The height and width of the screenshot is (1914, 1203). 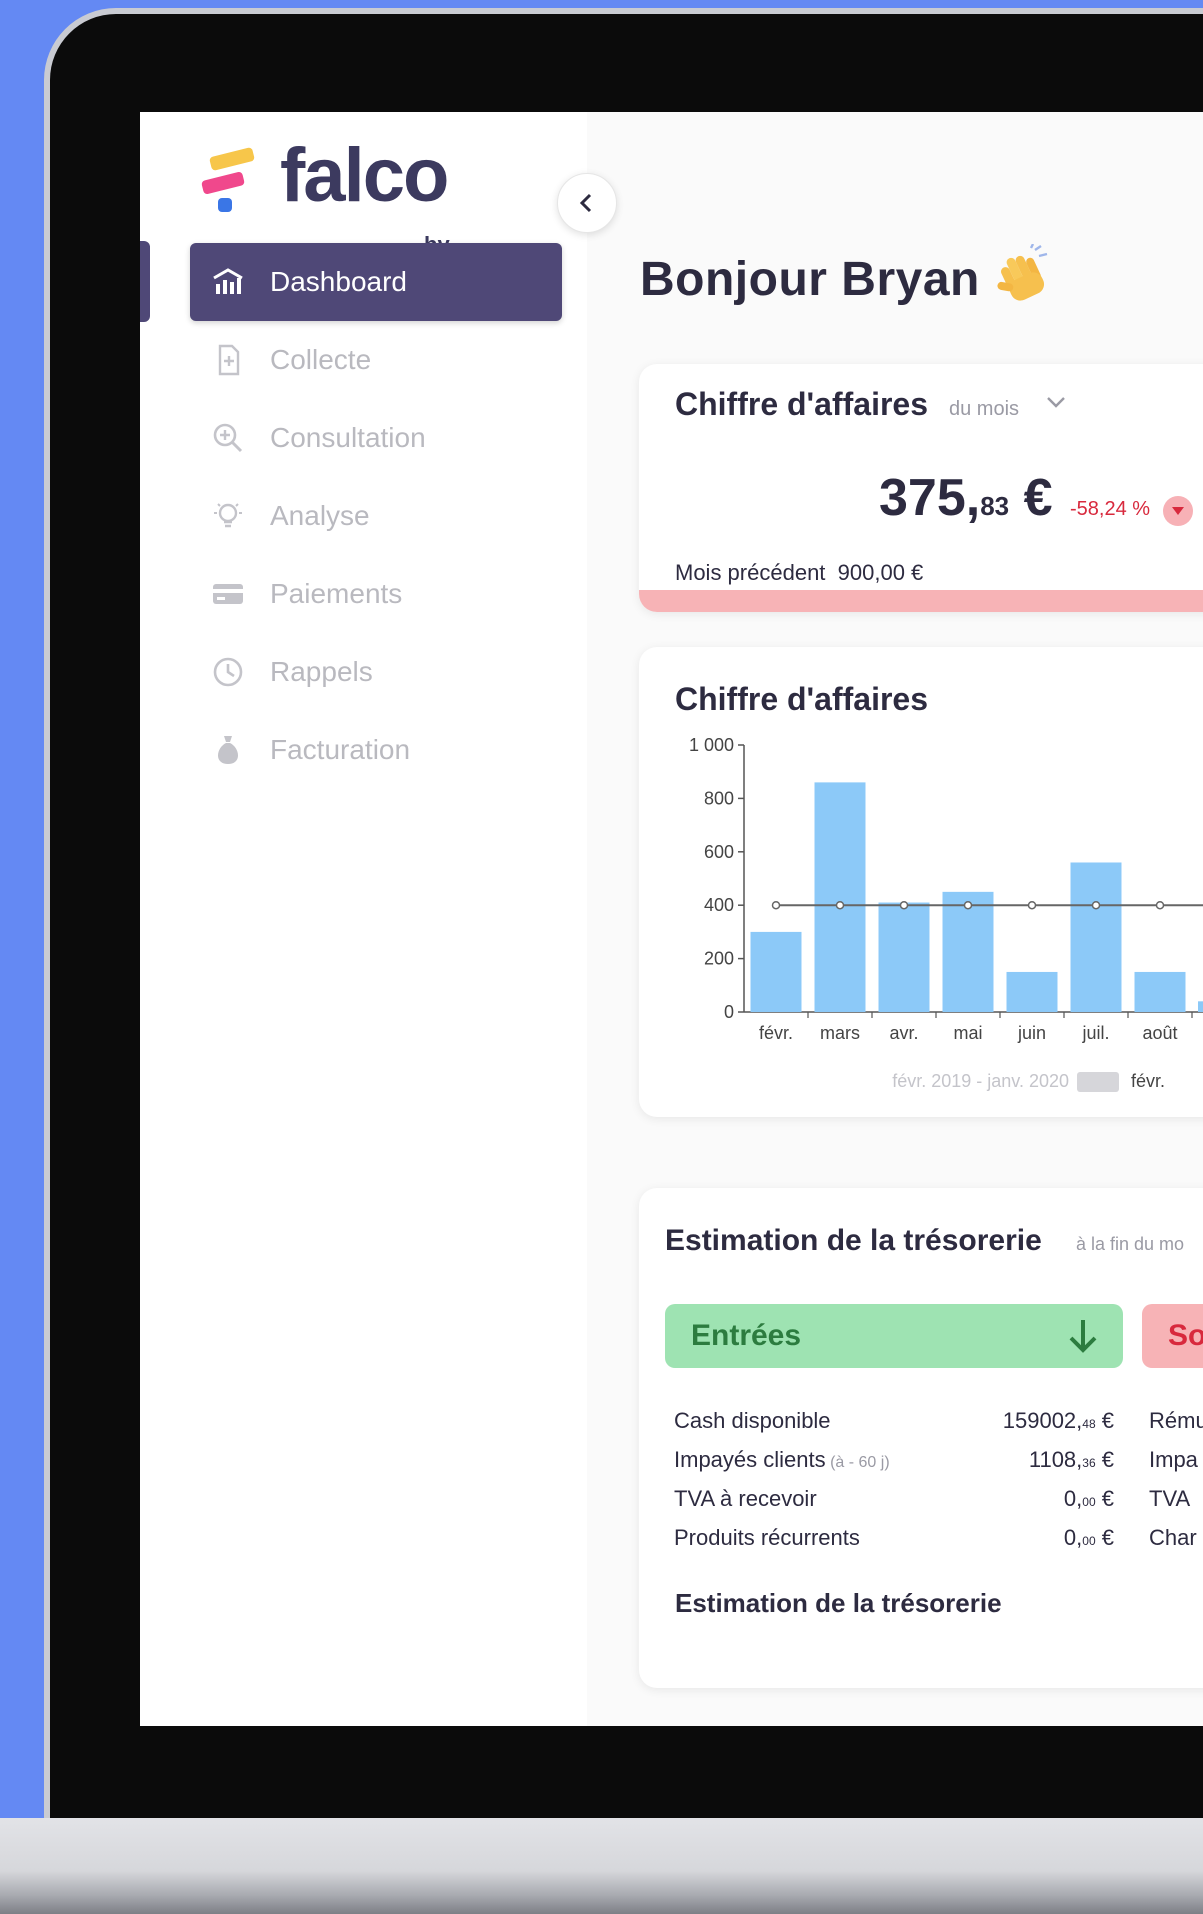 I want to click on sidebar-item-paiements: Paiements, so click(x=376, y=594).